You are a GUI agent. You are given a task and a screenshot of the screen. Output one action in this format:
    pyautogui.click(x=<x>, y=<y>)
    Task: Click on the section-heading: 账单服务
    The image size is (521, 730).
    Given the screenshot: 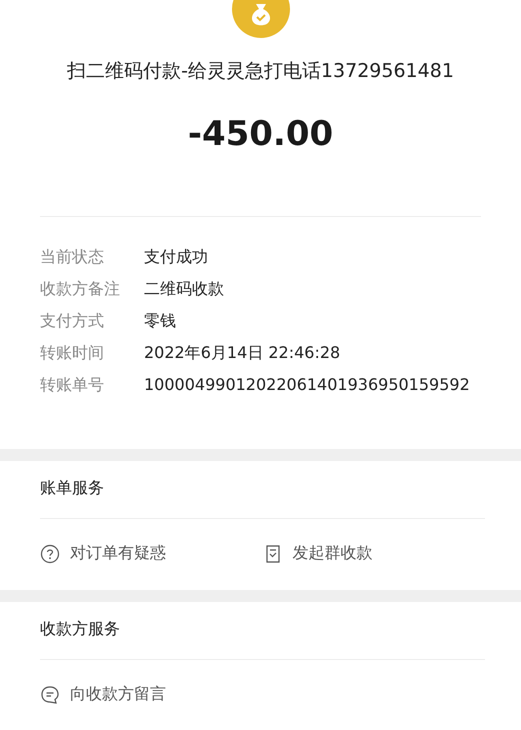 What is the action you would take?
    pyautogui.click(x=262, y=490)
    